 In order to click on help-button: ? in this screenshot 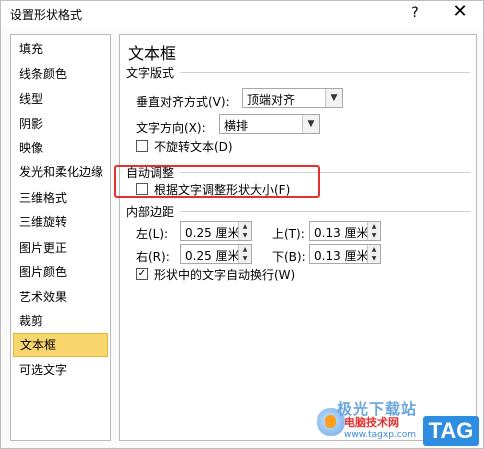, I will do `click(415, 13)`.